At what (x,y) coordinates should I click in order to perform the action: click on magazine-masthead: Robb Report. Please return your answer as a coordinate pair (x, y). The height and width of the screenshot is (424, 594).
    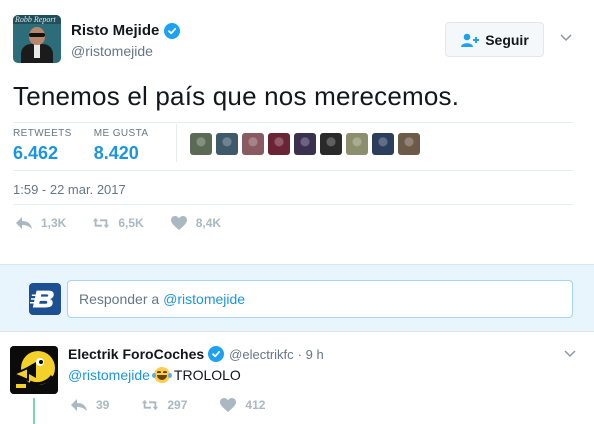
    Looking at the image, I should click on (37, 19).